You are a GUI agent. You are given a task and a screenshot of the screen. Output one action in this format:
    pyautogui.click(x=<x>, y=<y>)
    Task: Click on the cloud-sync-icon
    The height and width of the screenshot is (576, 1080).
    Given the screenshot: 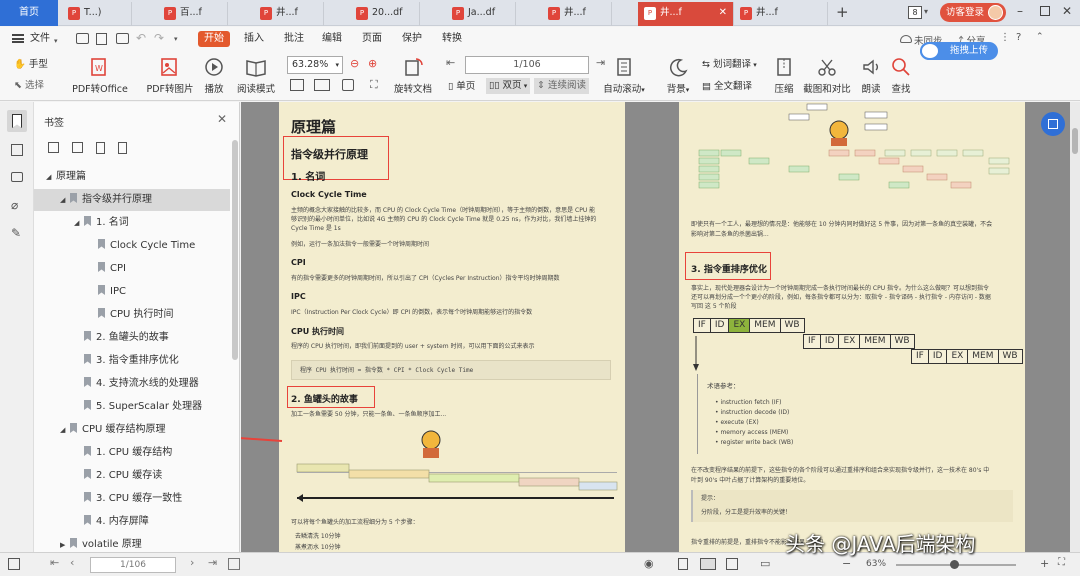 What is the action you would take?
    pyautogui.click(x=906, y=39)
    